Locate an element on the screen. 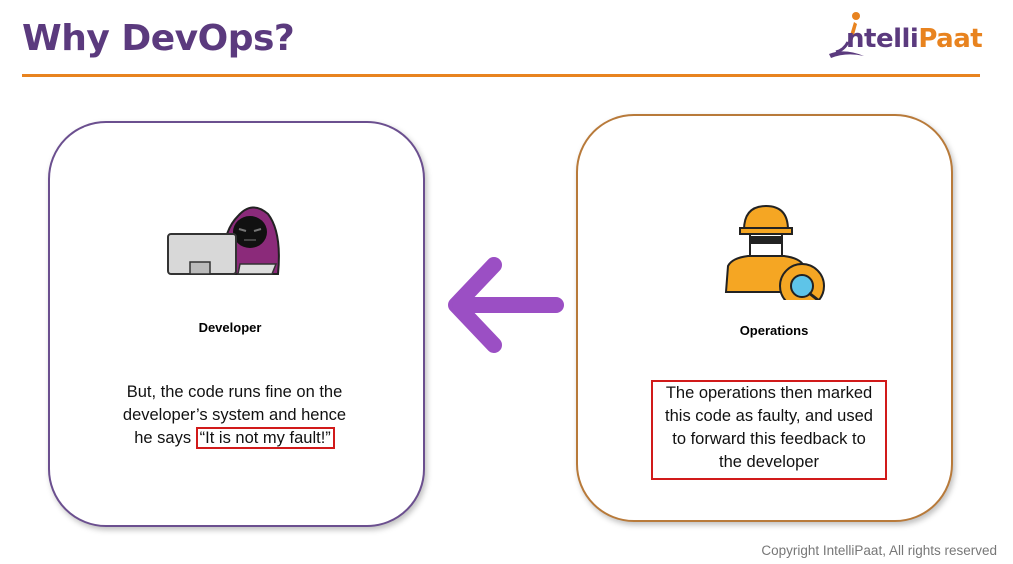 The width and height of the screenshot is (1013, 564). operations-icon is located at coordinates (774, 252).